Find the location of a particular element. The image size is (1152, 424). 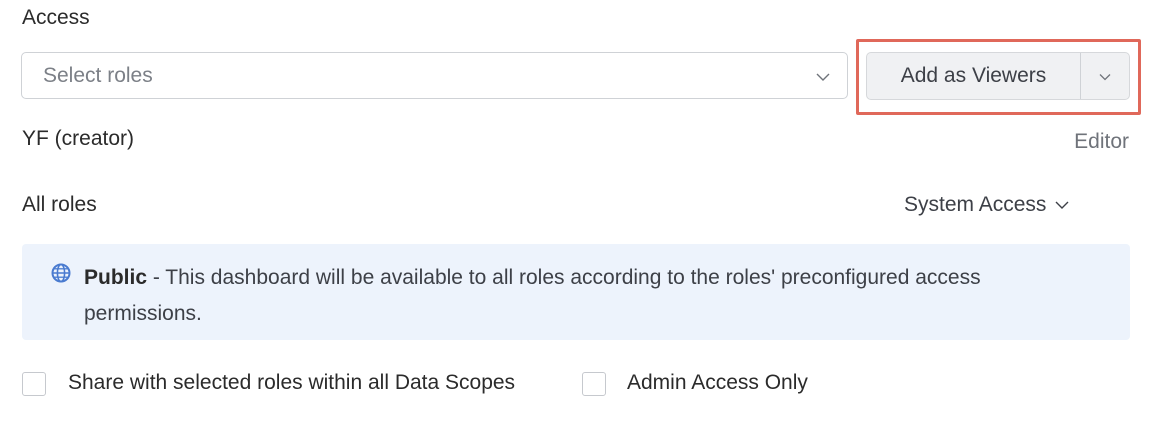

public-title: Public is located at coordinates (116, 277).